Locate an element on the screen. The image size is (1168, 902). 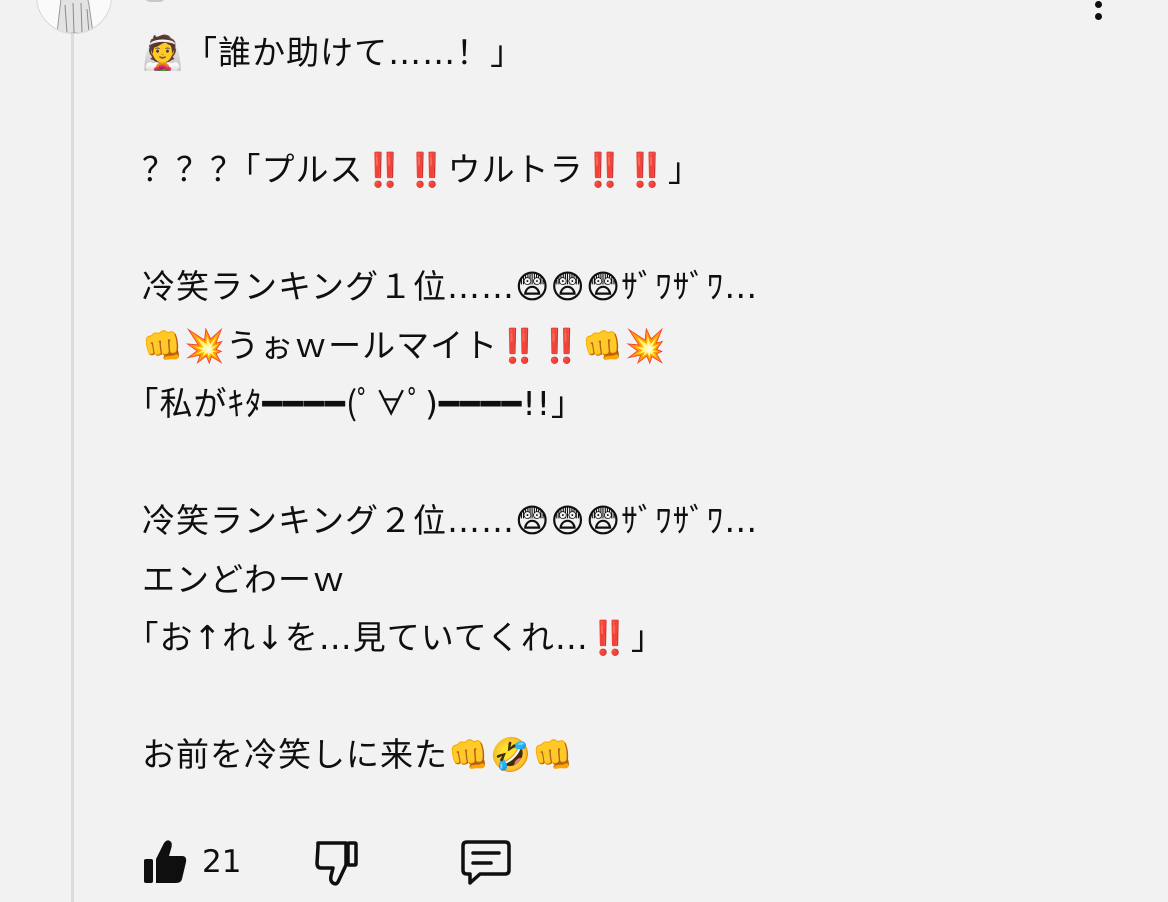
comment-line: 👊💥うぉｗールマイト‼️‼️👊💥 is located at coordinates (404, 345).